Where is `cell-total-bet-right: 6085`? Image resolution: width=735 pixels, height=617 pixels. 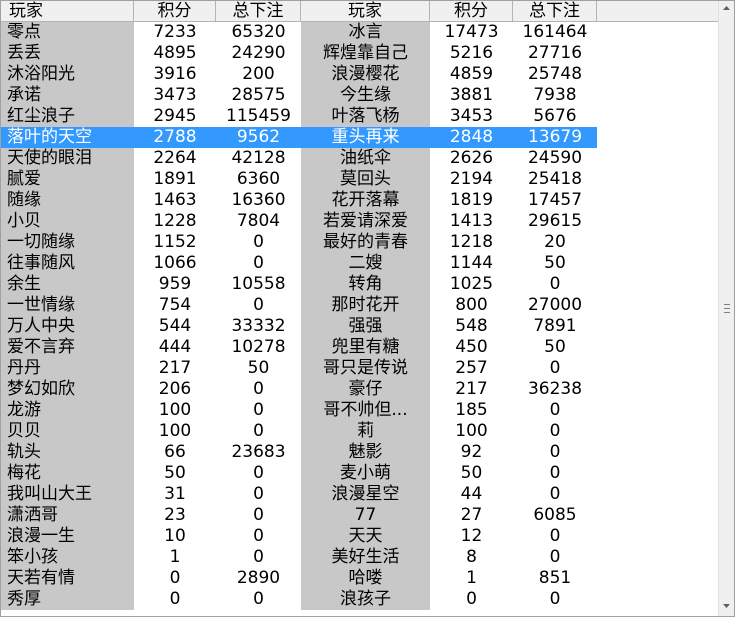
cell-total-bet-right: 6085 is located at coordinates (555, 515).